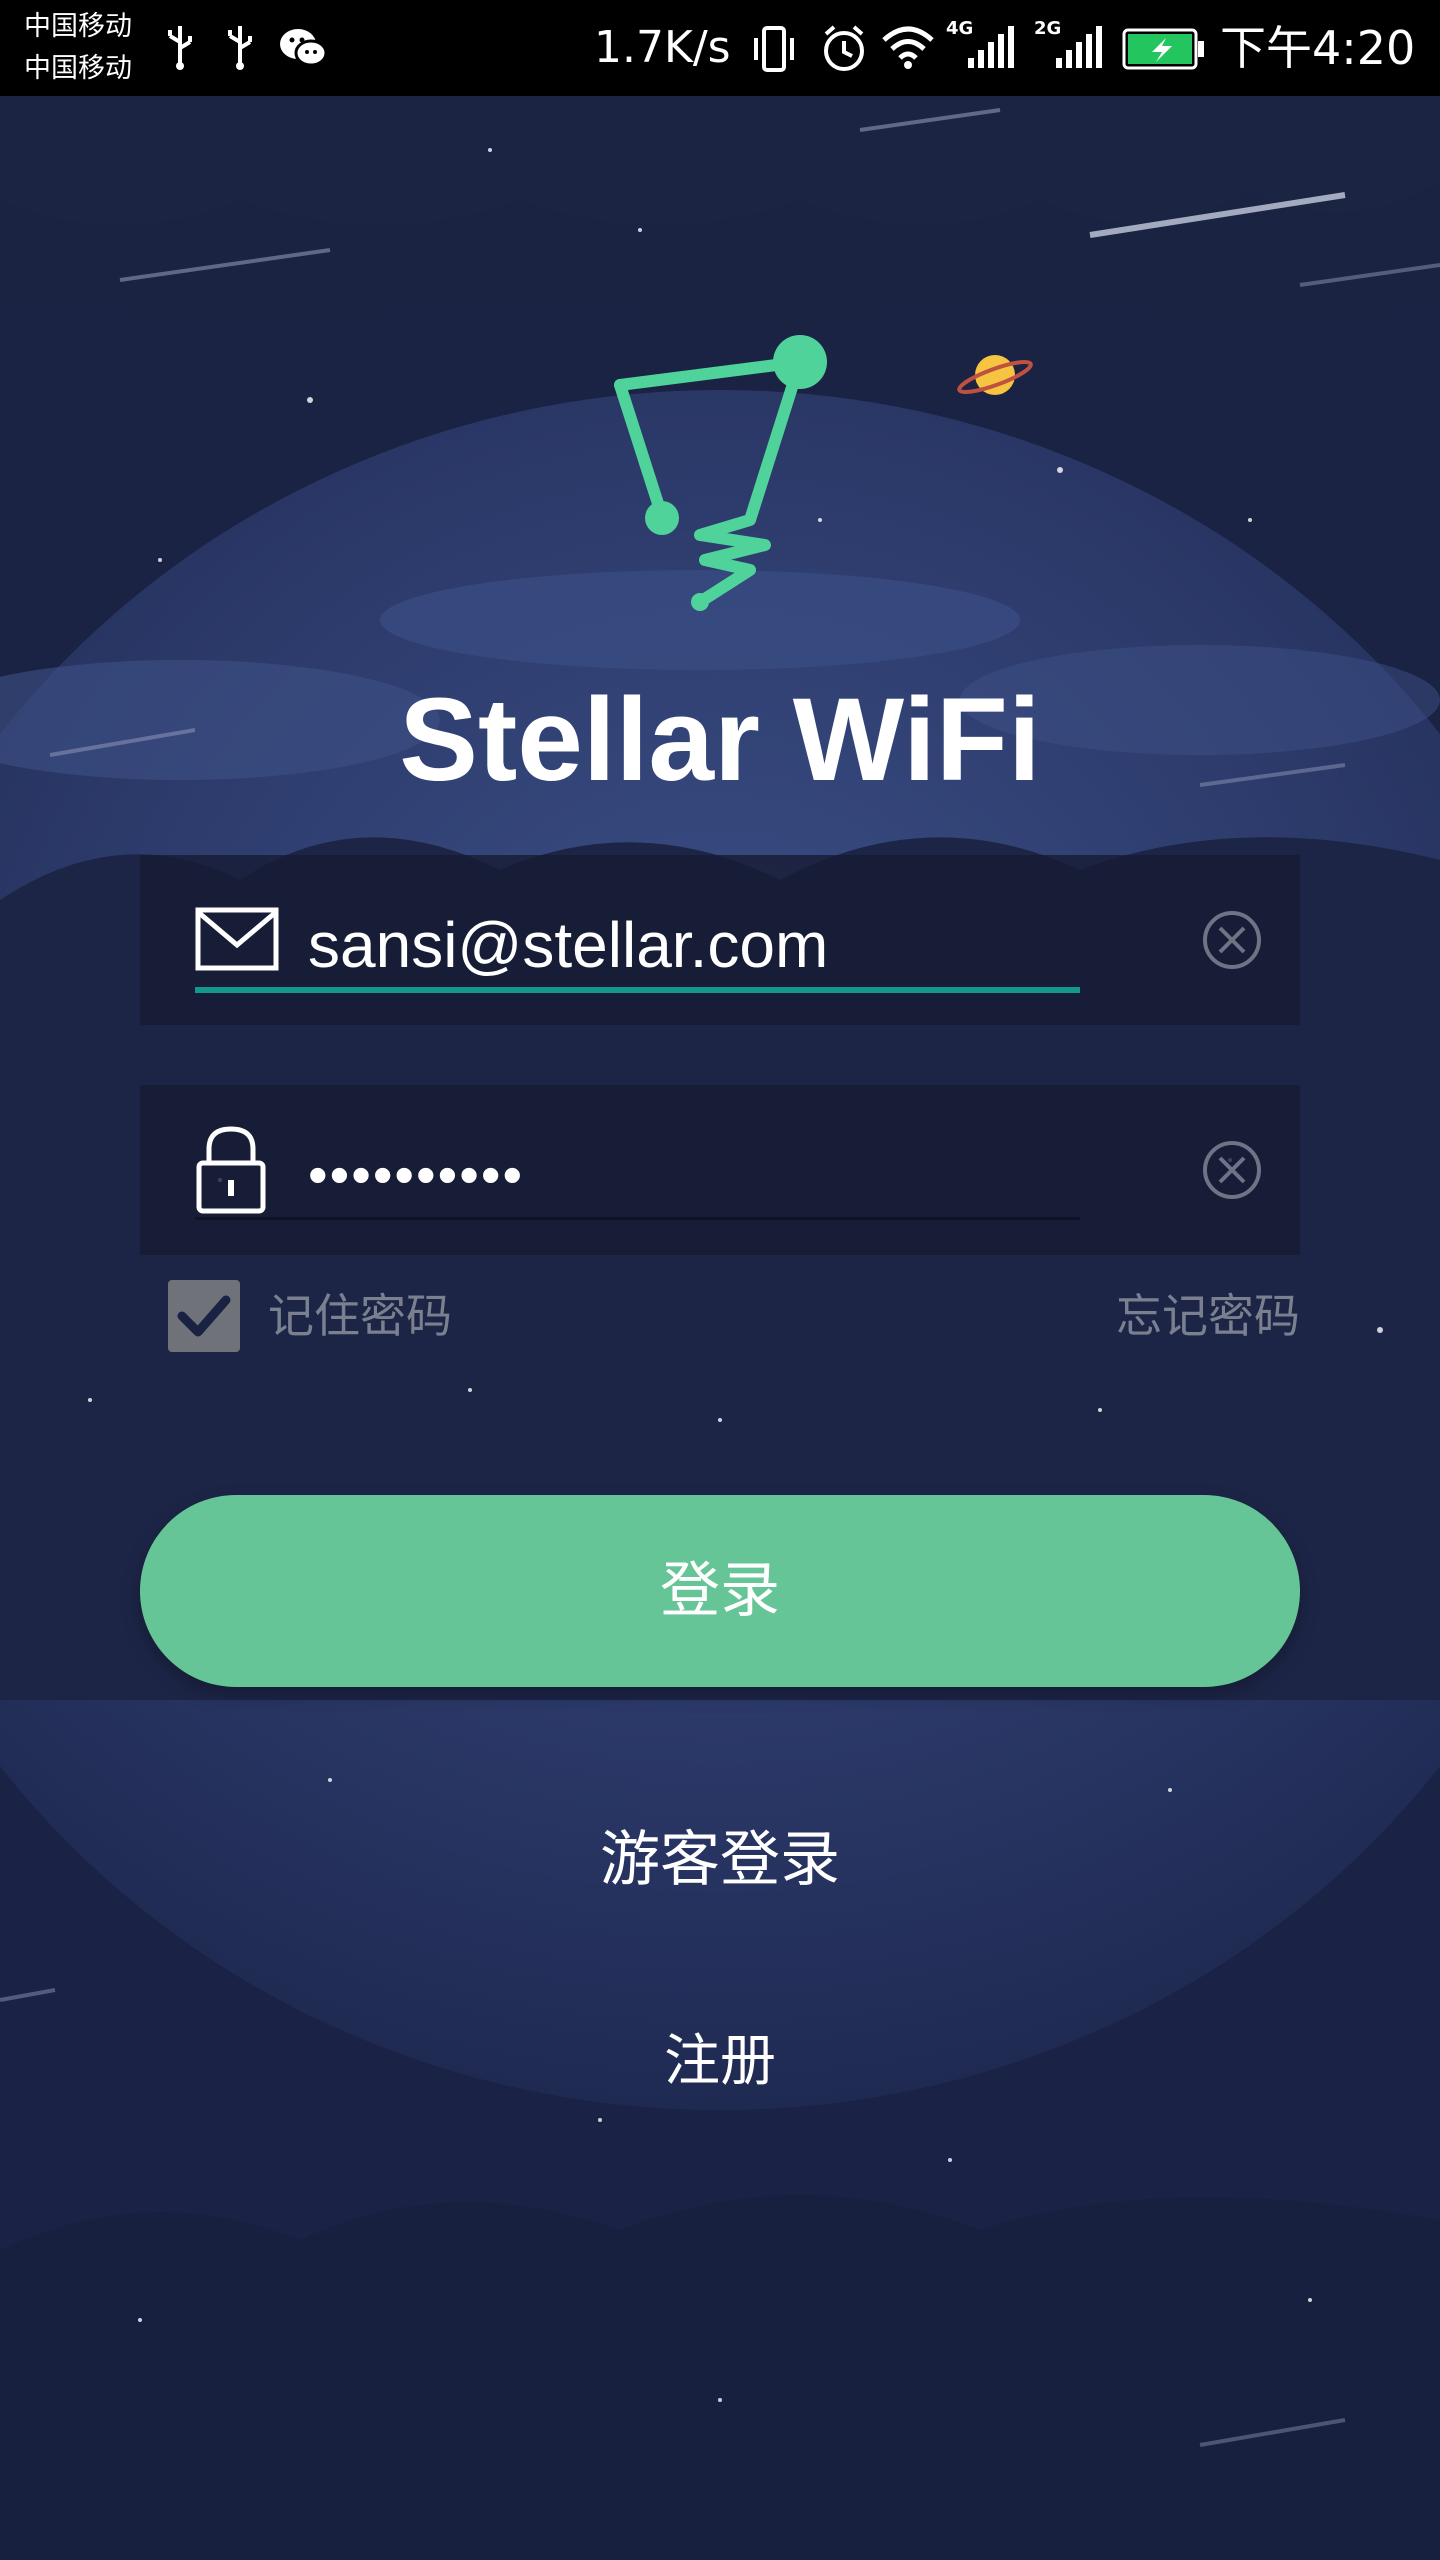 Image resolution: width=1440 pixels, height=2560 pixels. Describe the element at coordinates (995, 375) in the screenshot. I see `planet-icon` at that location.